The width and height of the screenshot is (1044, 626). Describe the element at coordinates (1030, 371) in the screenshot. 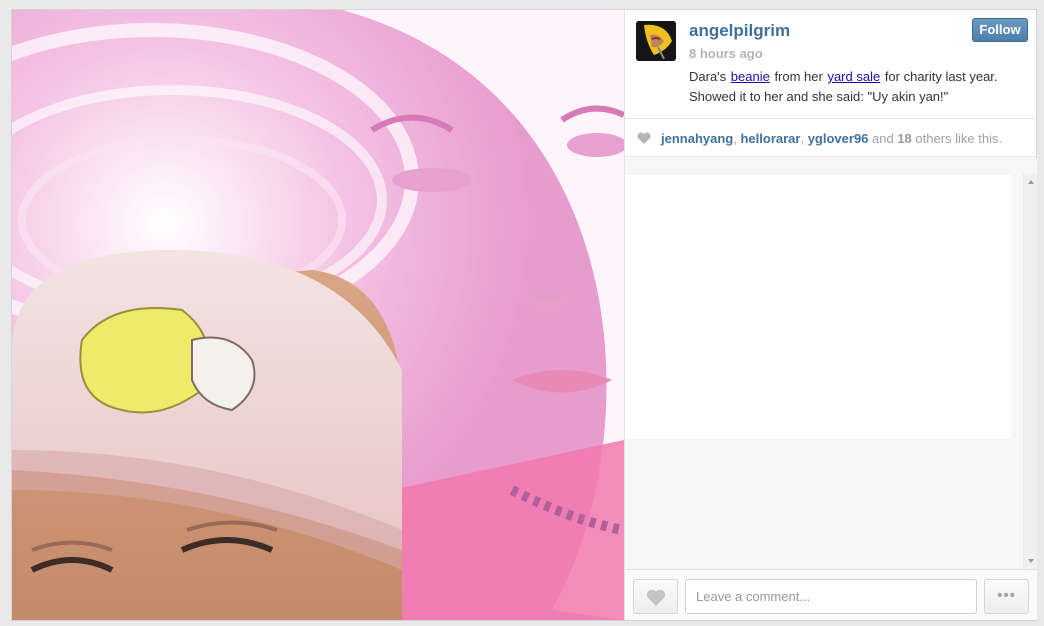

I see `comments-scrollbar` at that location.